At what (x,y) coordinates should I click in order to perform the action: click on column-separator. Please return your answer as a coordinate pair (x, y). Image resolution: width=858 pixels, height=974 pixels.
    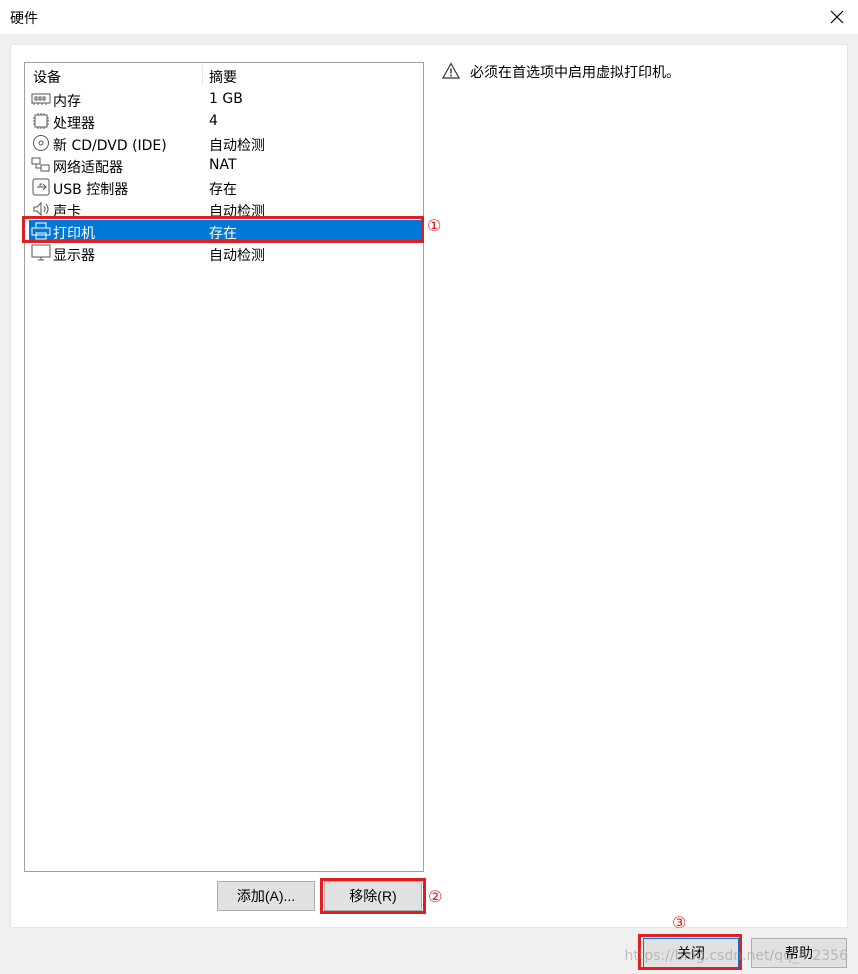
    Looking at the image, I should click on (202, 75).